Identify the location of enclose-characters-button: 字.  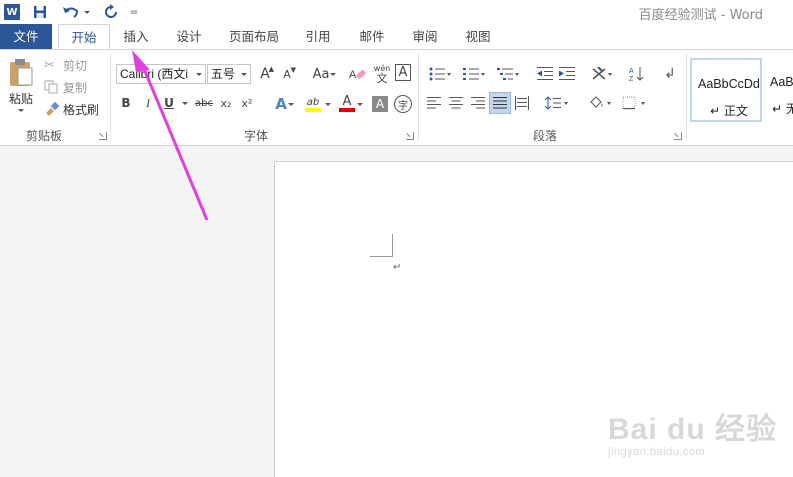
(403, 104).